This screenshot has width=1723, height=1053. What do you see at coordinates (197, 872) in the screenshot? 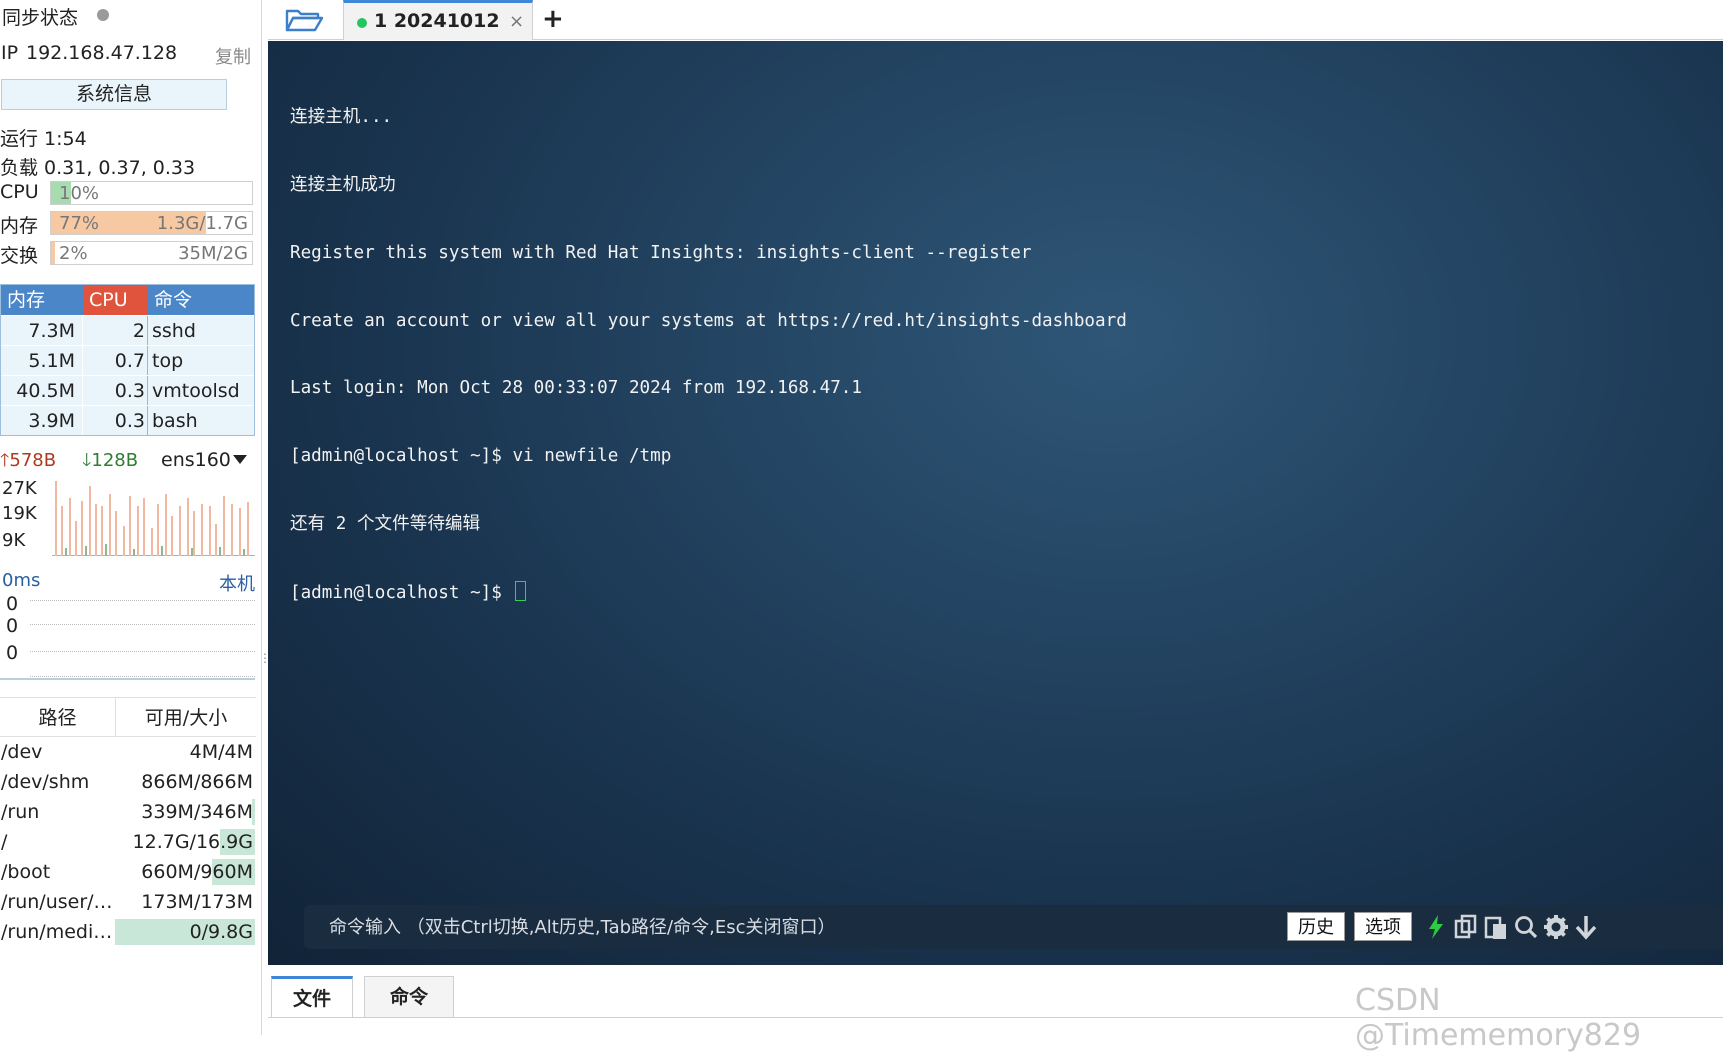
I see `disk-size: 660M/960M` at bounding box center [197, 872].